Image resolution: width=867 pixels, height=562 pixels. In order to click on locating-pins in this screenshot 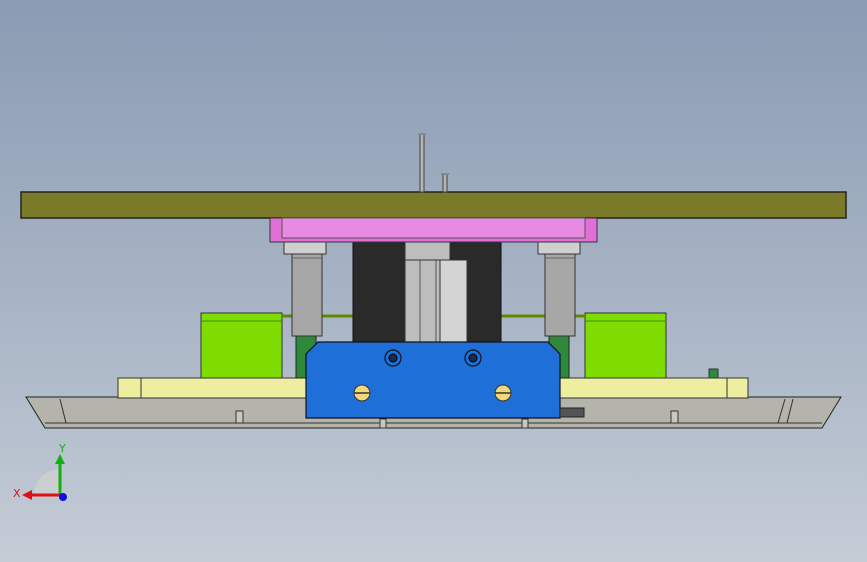, I will do `click(433, 163)`.